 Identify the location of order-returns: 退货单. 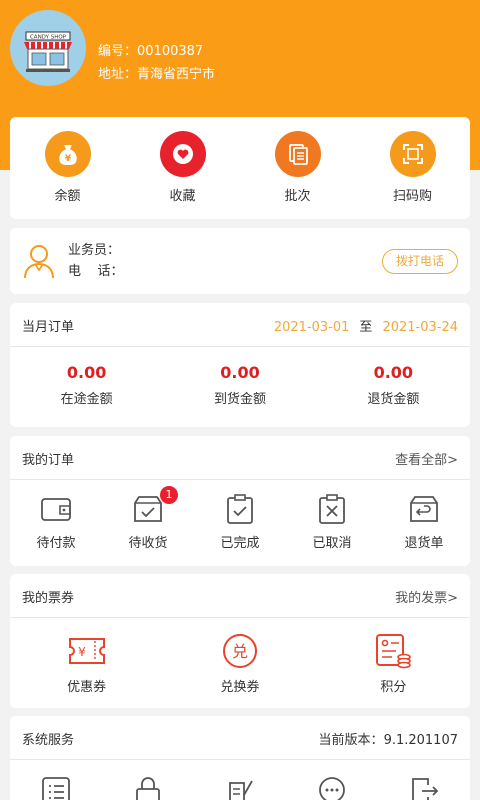
(424, 521).